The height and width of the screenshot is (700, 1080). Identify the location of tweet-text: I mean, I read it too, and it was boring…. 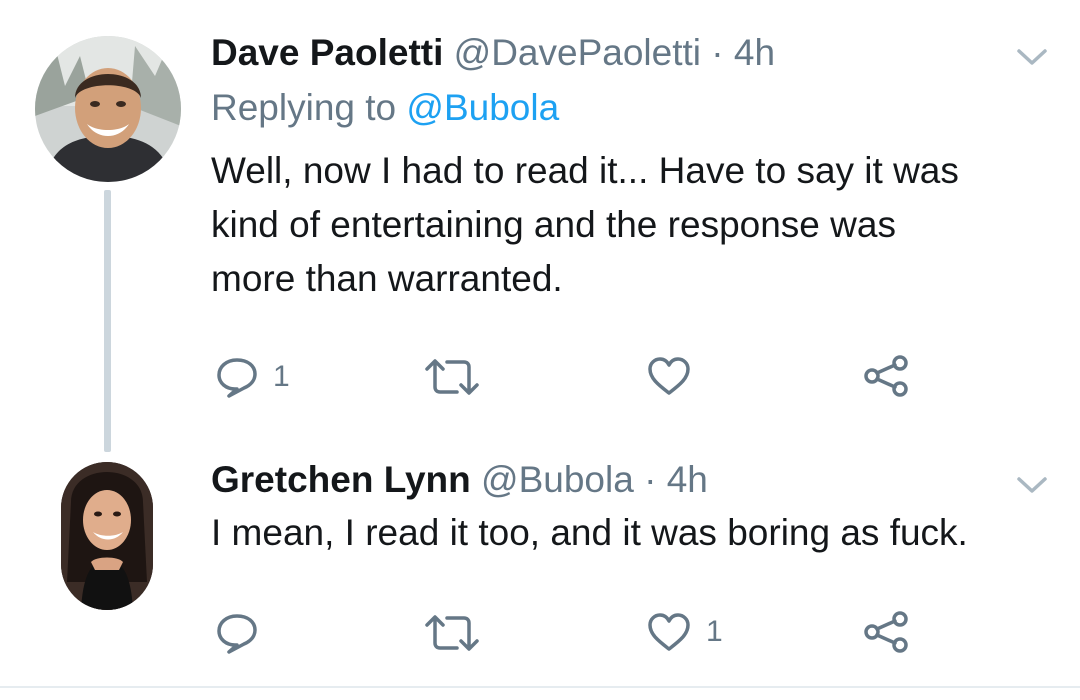
(631, 533).